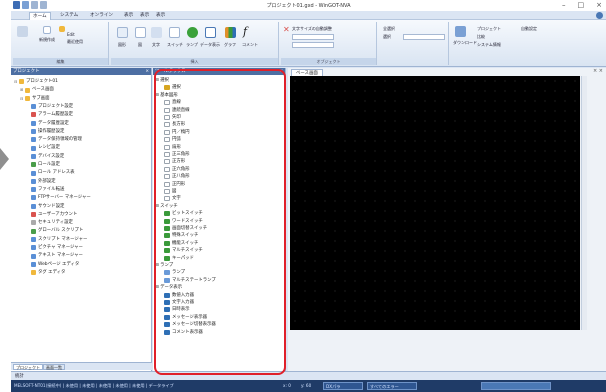 Image resolution: width=606 pixels, height=392 pixels. Describe the element at coordinates (599, 5) in the screenshot. I see `close-button: ×` at that location.